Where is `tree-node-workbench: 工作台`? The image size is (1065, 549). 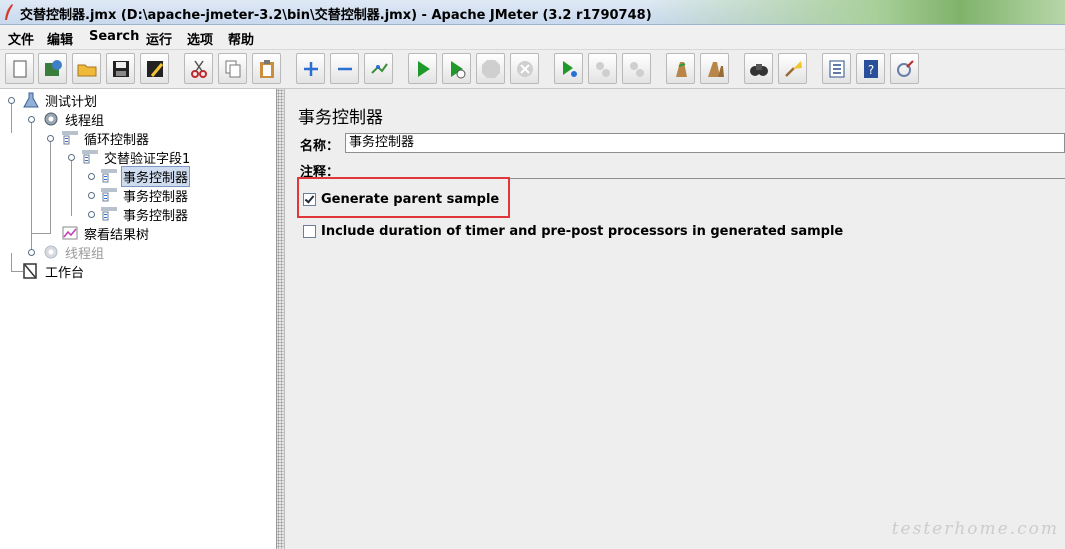 tree-node-workbench: 工作台 is located at coordinates (54, 271).